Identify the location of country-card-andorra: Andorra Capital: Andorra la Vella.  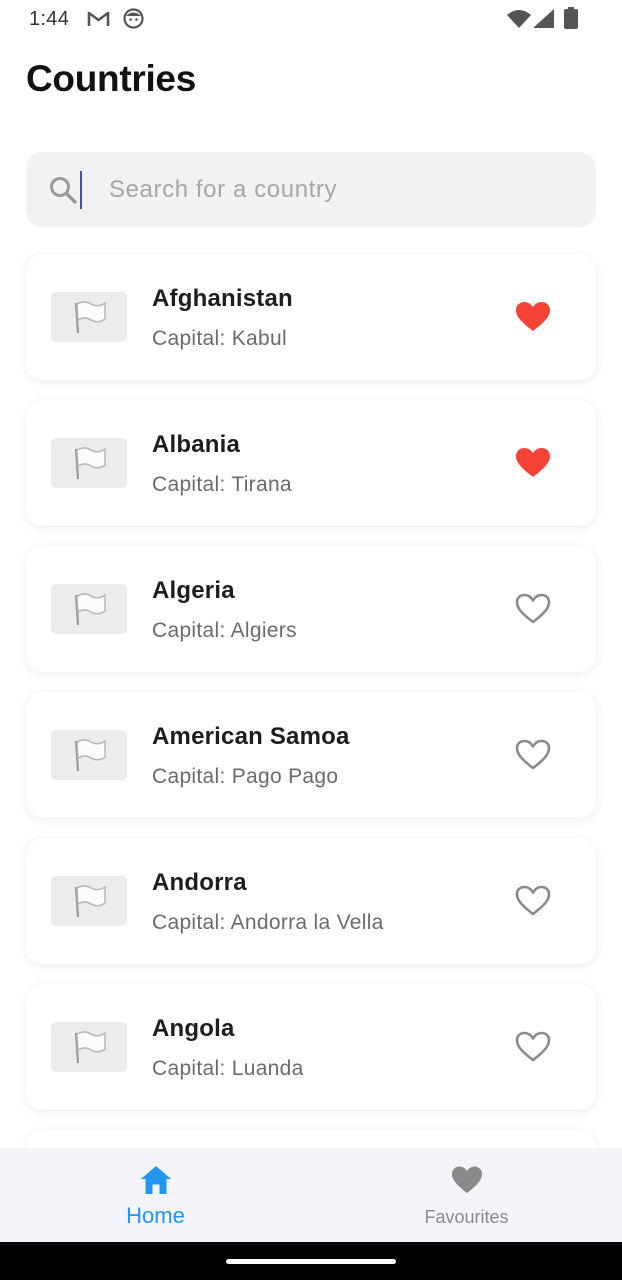
(311, 901).